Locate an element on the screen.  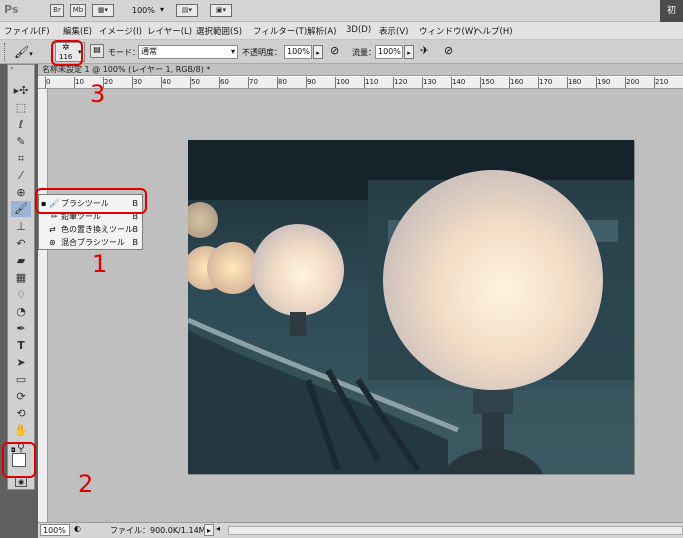
menu-filter: フィルター(T) is located at coordinates (280, 31).